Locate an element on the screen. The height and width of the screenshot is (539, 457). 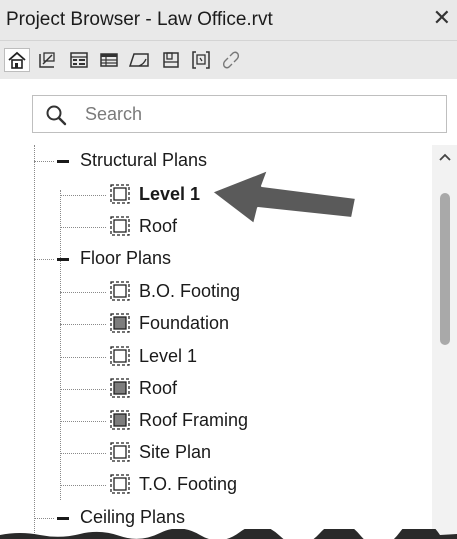
search-box is located at coordinates (239, 114).